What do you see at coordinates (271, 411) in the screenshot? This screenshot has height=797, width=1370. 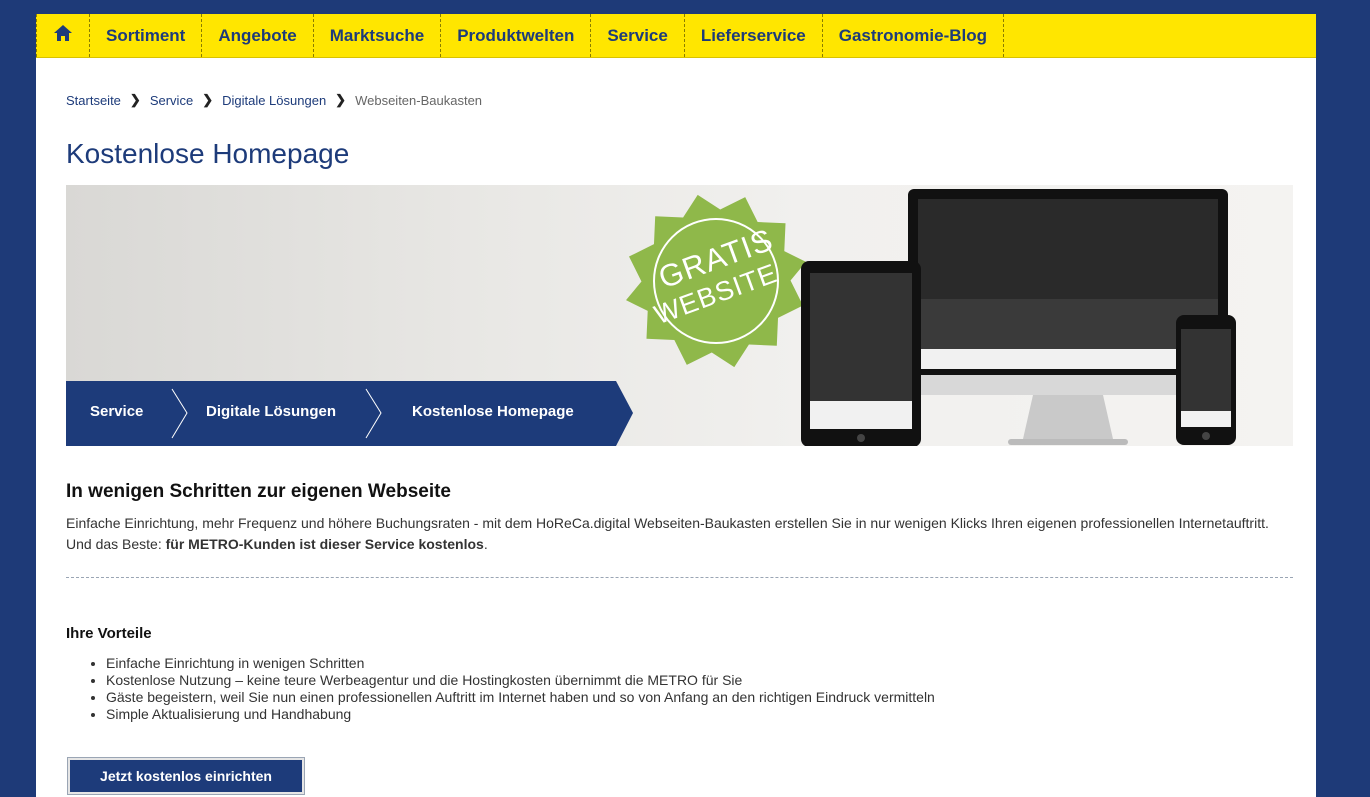 I see `banner-nav-digitale-loesungen: Digitale Lösungen` at bounding box center [271, 411].